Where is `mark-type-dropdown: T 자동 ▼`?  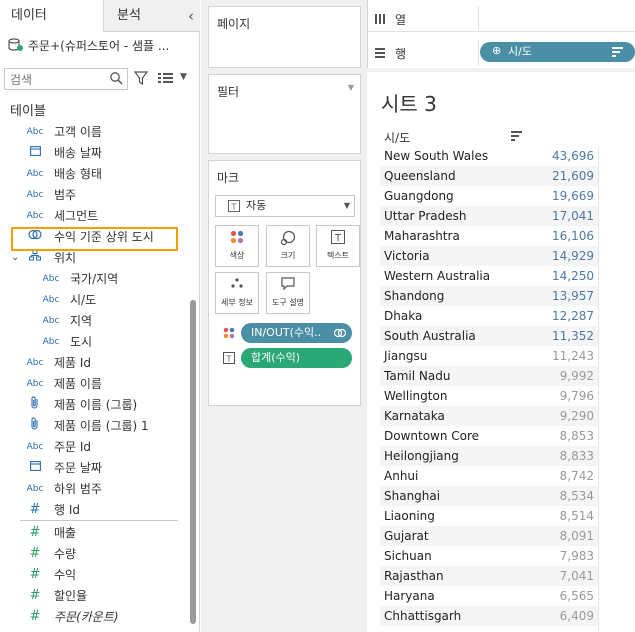 mark-type-dropdown: T 자동 ▼ is located at coordinates (285, 206).